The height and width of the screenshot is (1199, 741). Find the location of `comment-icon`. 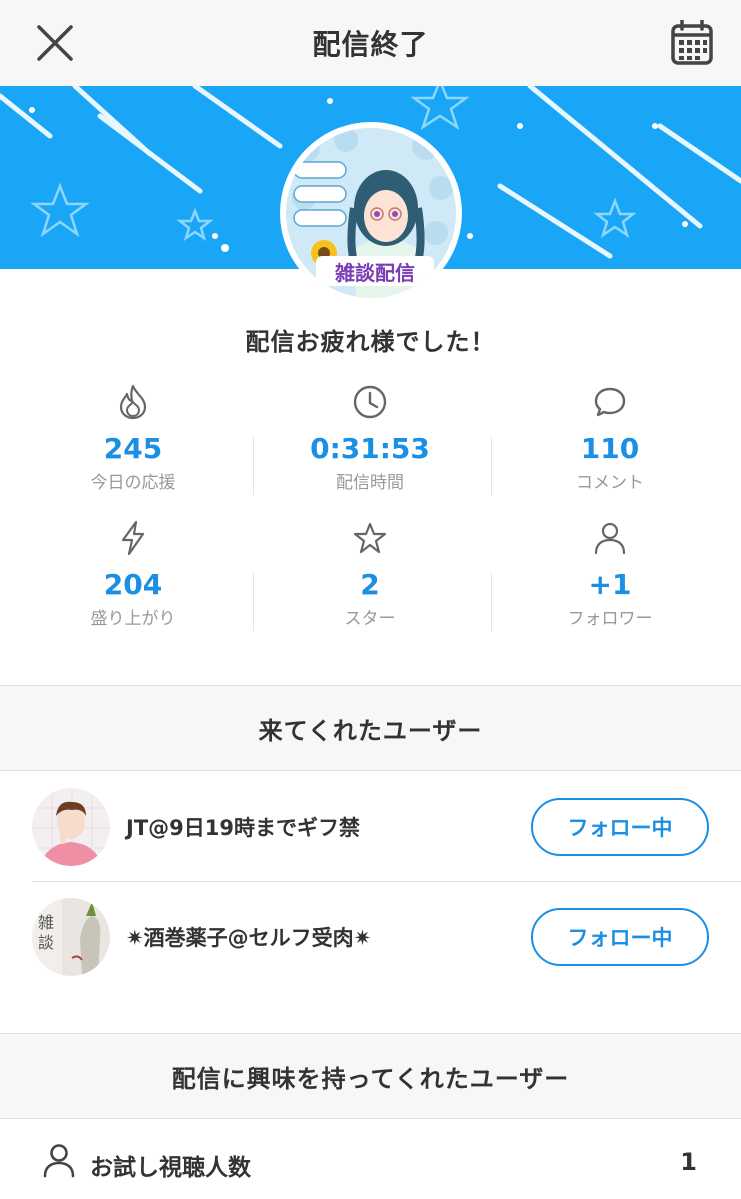

comment-icon is located at coordinates (610, 402).